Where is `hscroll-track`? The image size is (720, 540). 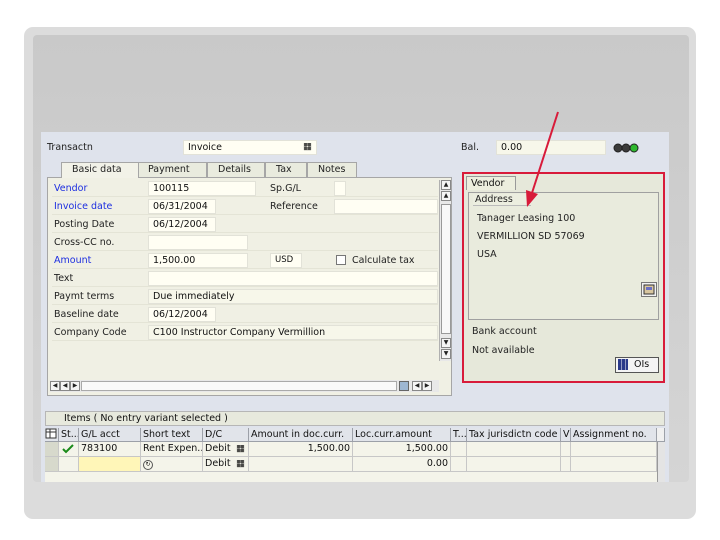
hscroll-track is located at coordinates (239, 386).